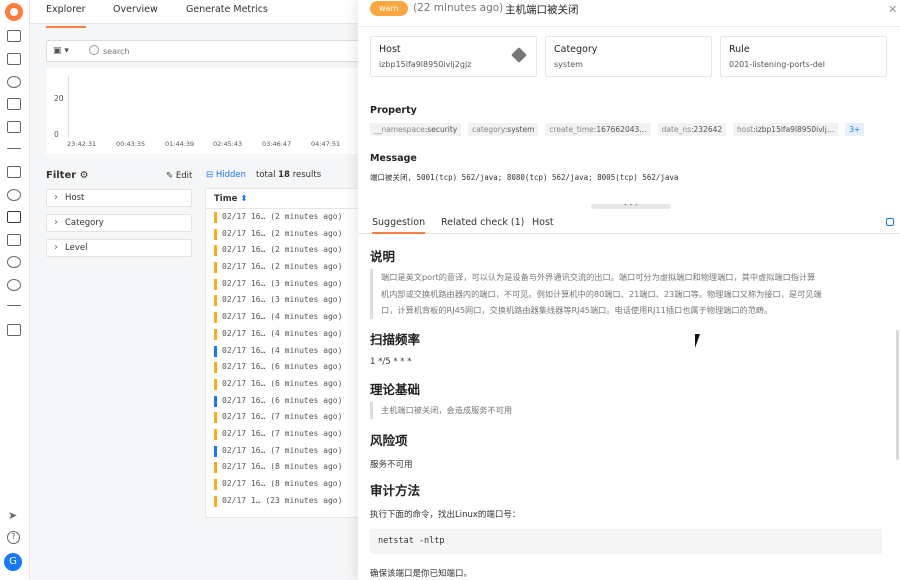 The width and height of the screenshot is (900, 580). What do you see at coordinates (416, 129) in the screenshot?
I see `property-chip: __namespace:security` at bounding box center [416, 129].